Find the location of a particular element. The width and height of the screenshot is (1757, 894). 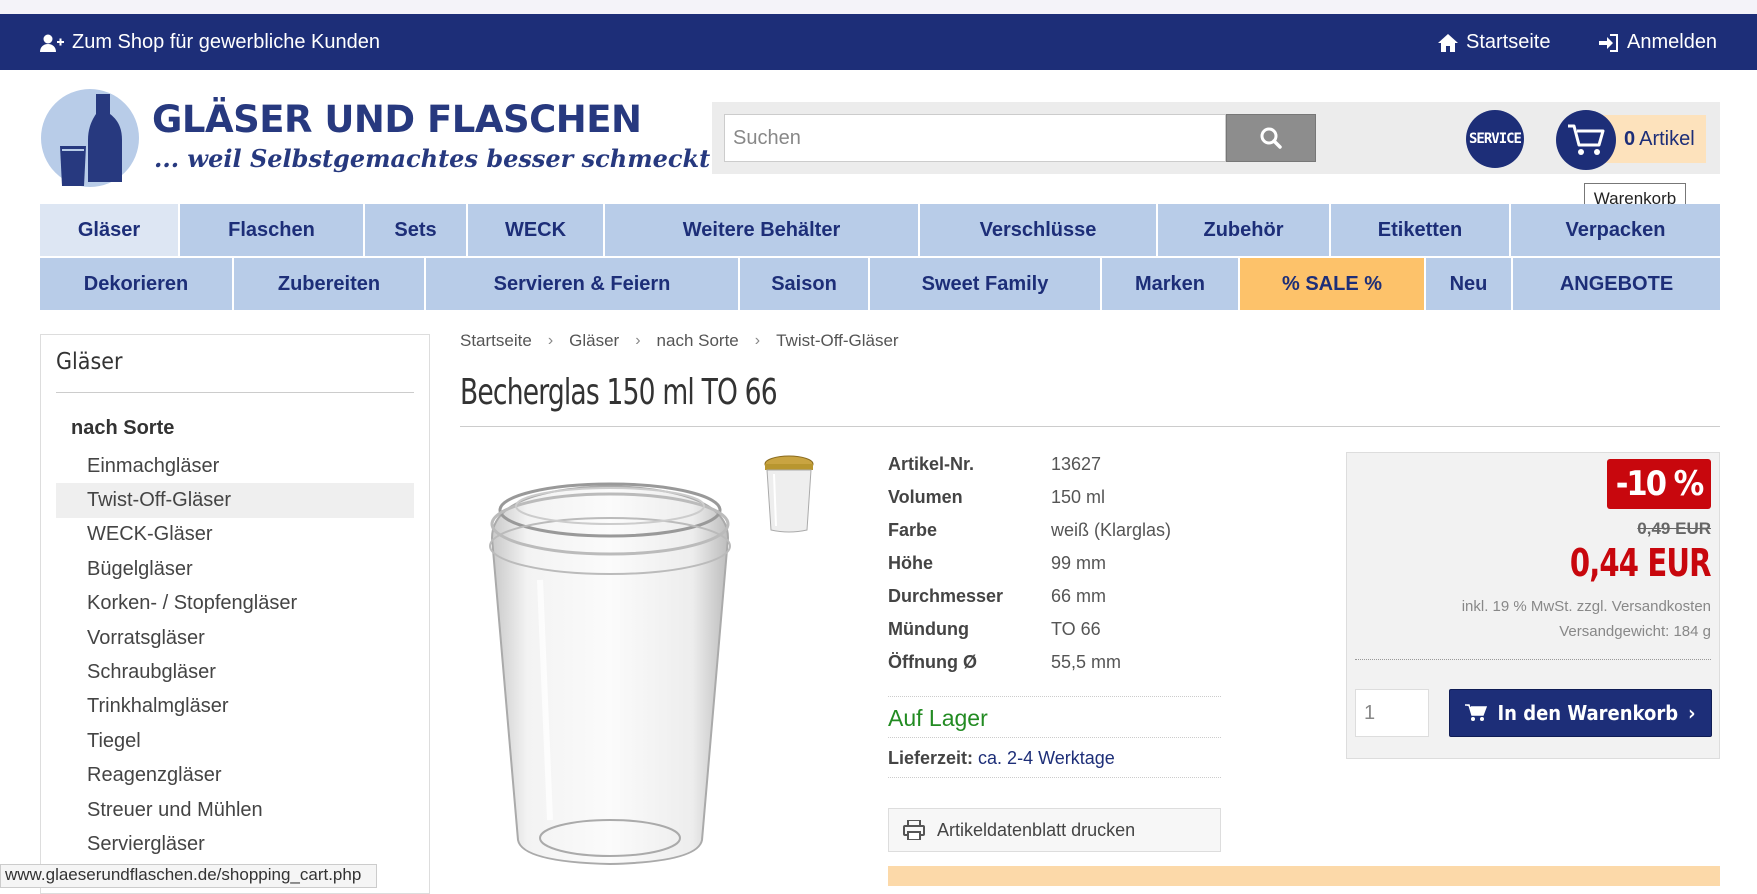

nav-flaschen: Flaschen is located at coordinates (272, 230).